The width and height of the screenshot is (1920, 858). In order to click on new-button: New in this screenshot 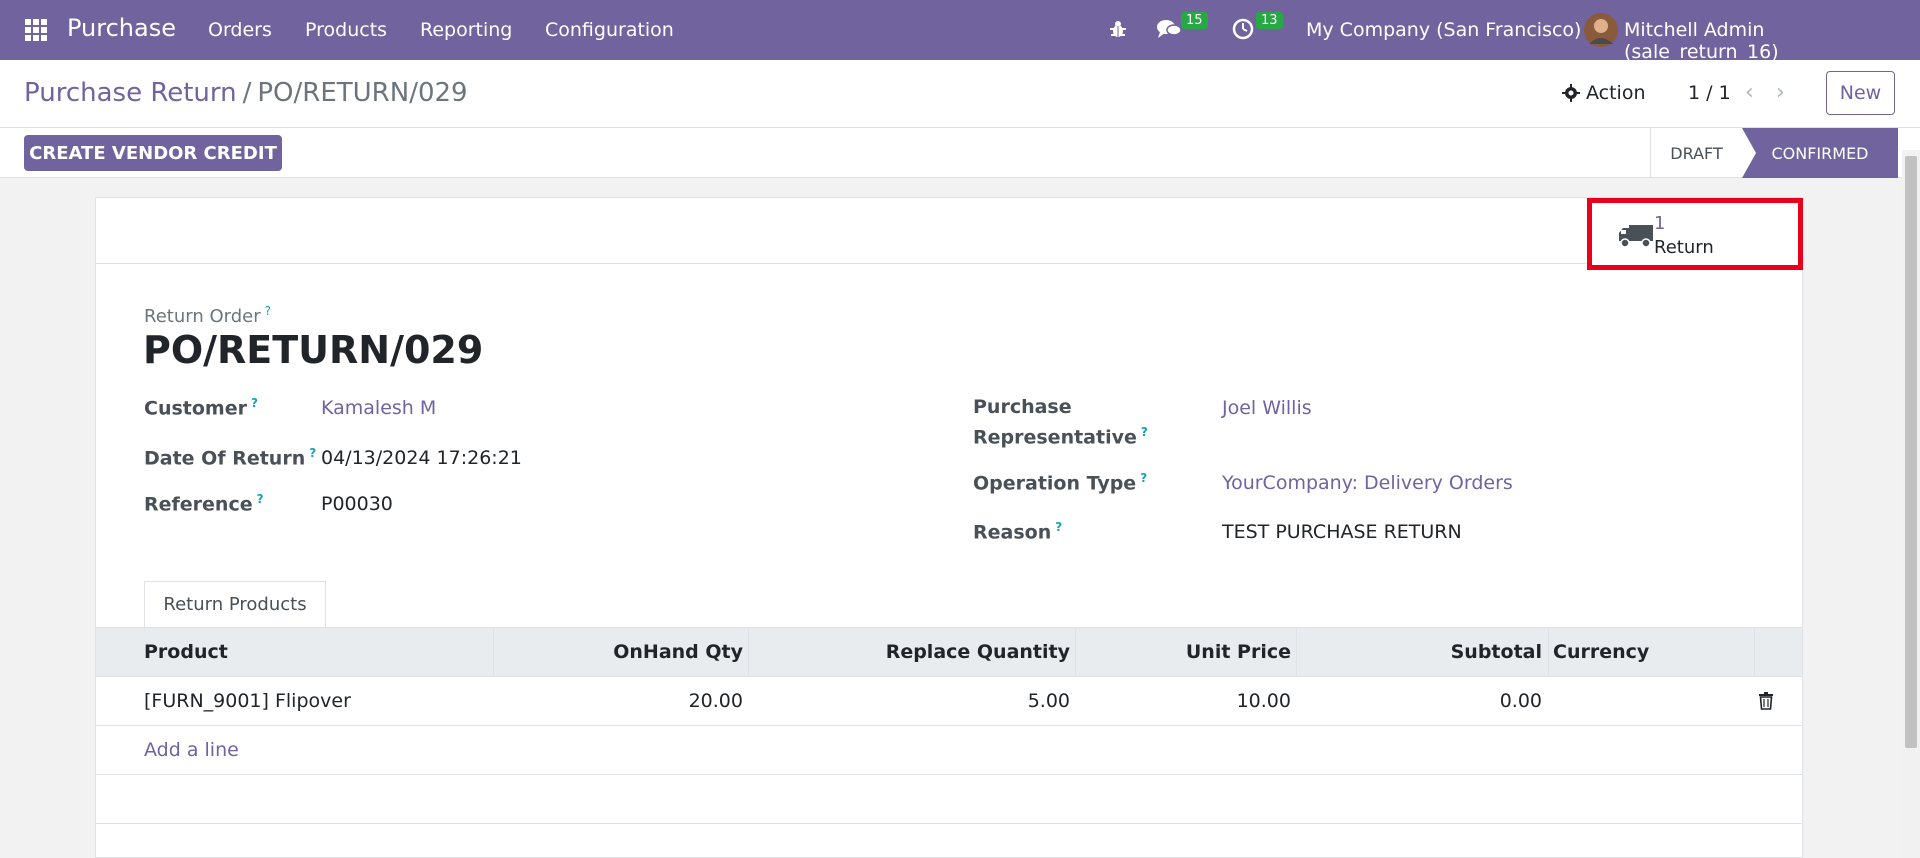, I will do `click(1860, 93)`.